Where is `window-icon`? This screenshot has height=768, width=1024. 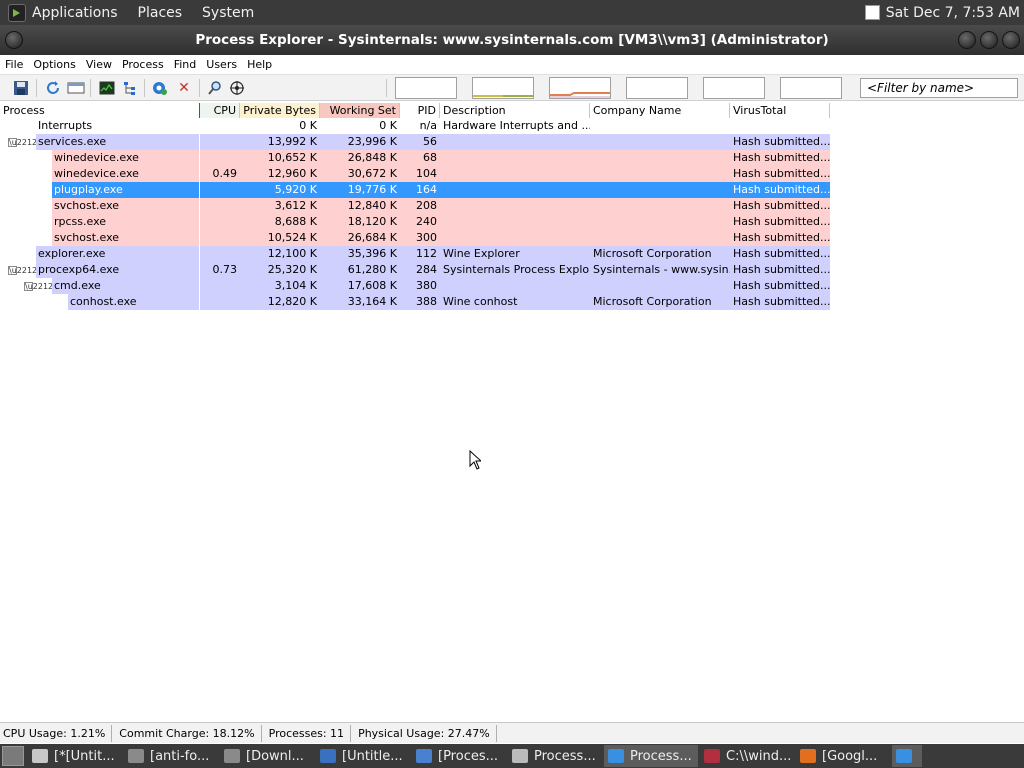
window-icon is located at coordinates (76, 88).